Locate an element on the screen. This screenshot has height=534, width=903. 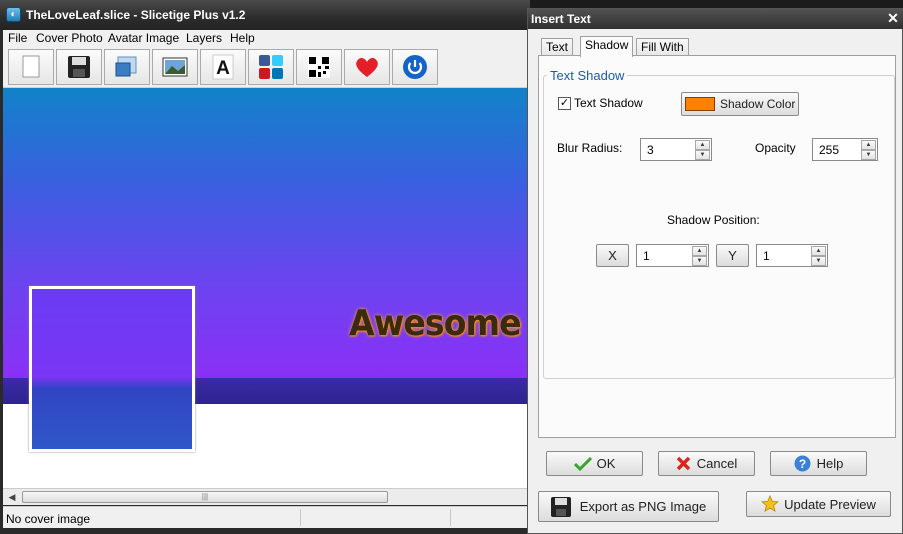
text-shadow-label: Text Shadow is located at coordinates (608, 103).